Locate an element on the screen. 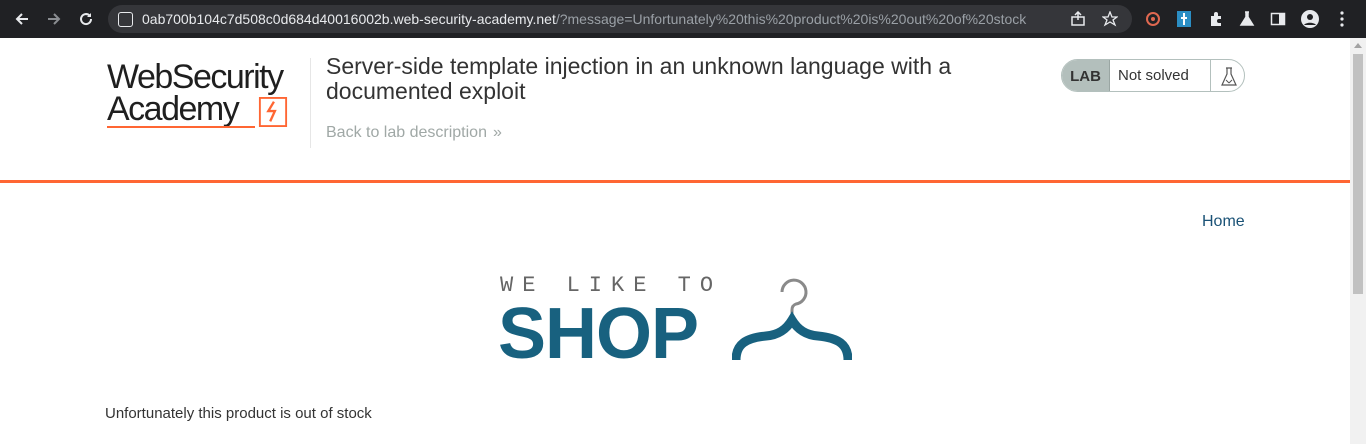 This screenshot has width=1366, height=444. header-divider is located at coordinates (310, 103).